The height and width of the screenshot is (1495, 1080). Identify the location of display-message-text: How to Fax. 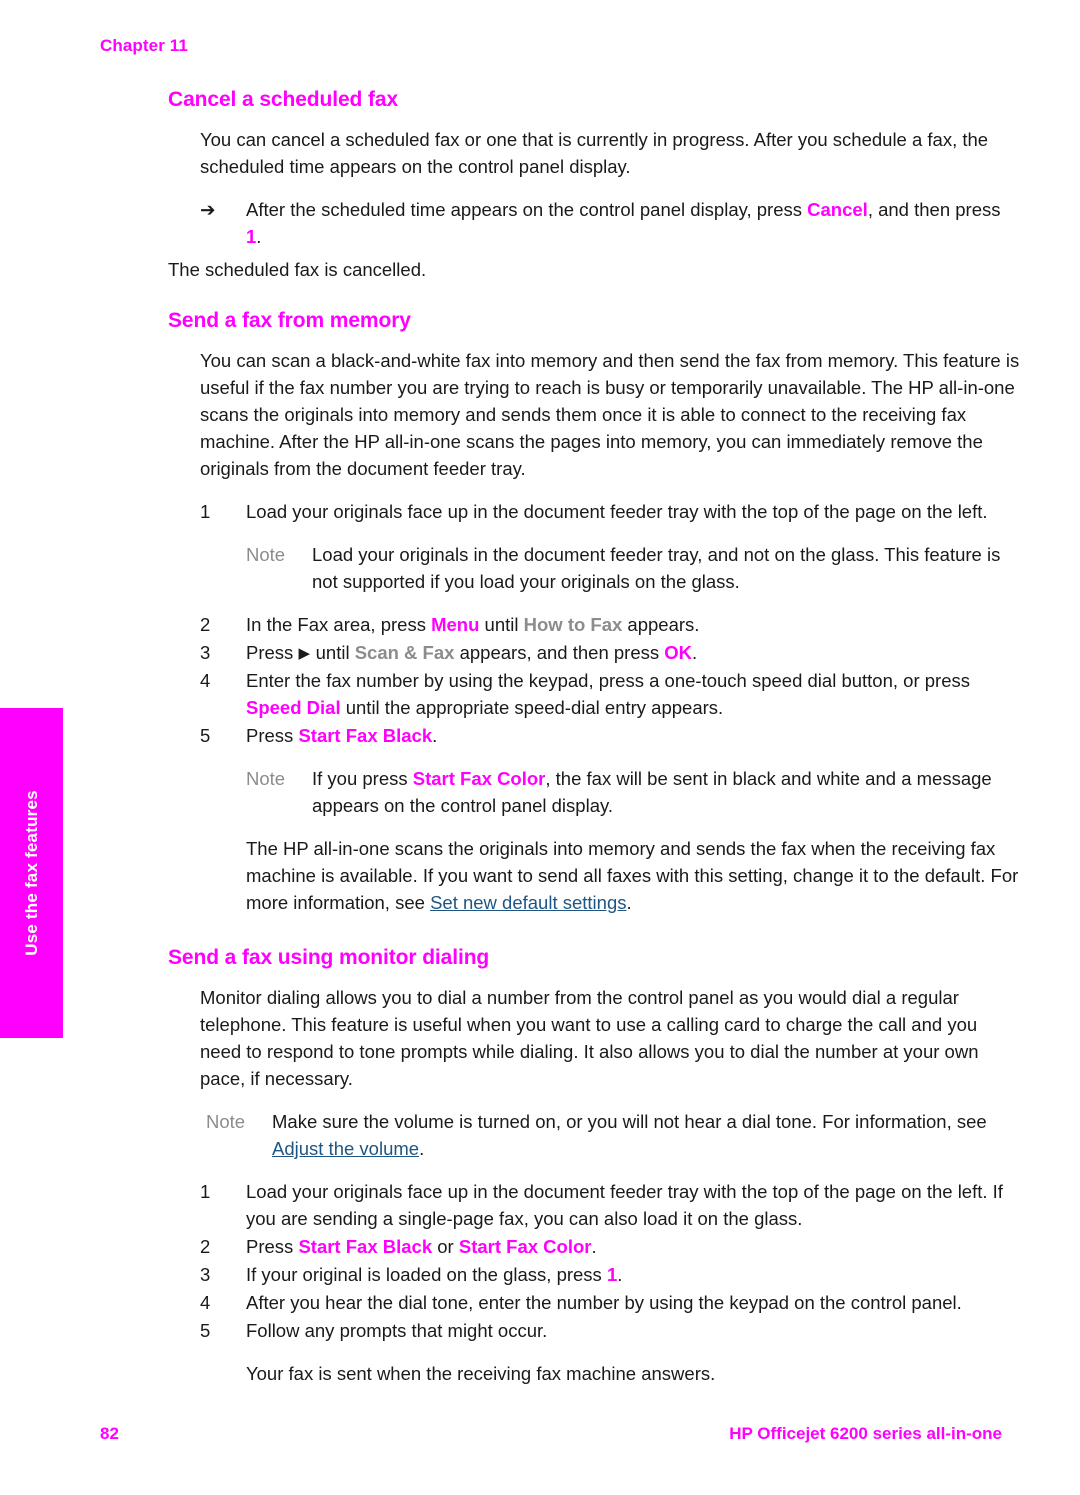
(573, 624).